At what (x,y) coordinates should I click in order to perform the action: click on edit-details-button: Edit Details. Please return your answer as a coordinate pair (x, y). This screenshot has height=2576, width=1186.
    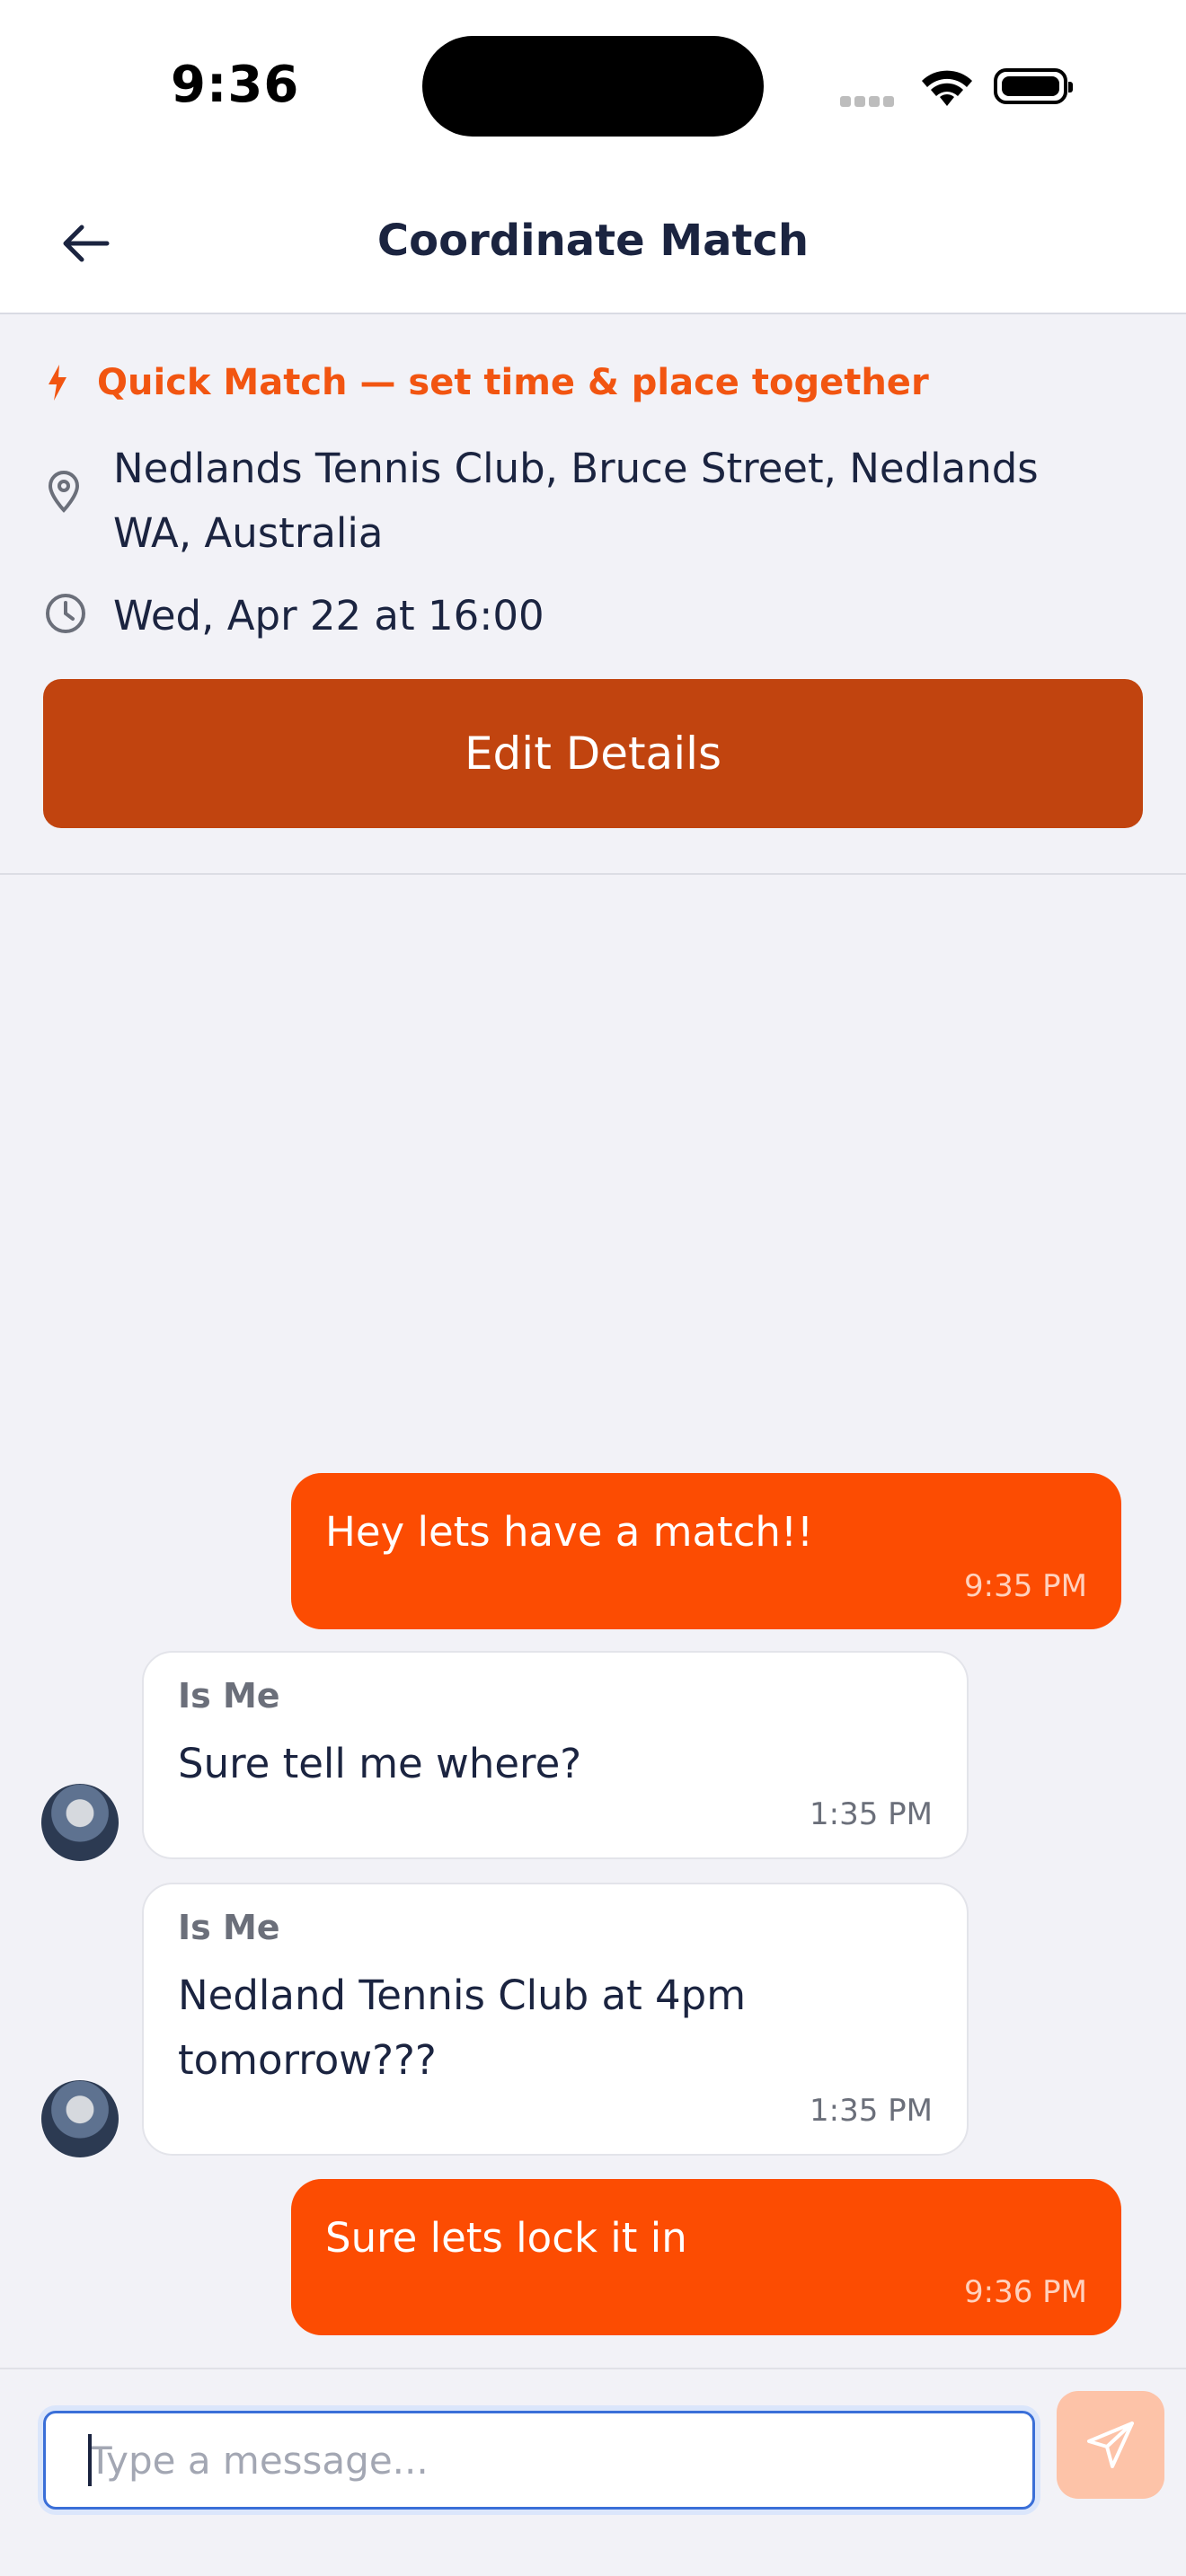
    Looking at the image, I should click on (593, 753).